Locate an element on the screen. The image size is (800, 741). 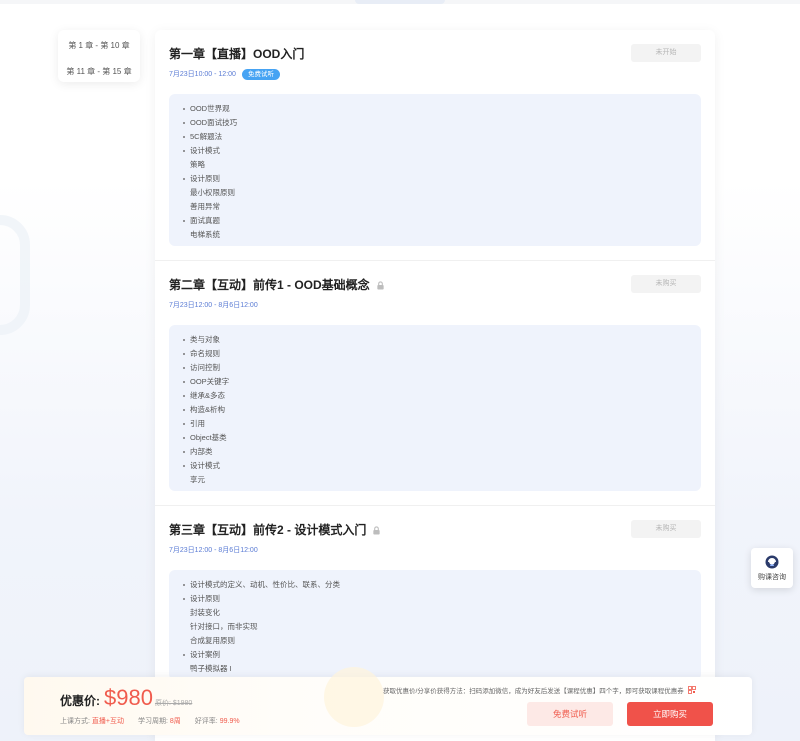
outline-item: 设计案例 is located at coordinates (437, 655).